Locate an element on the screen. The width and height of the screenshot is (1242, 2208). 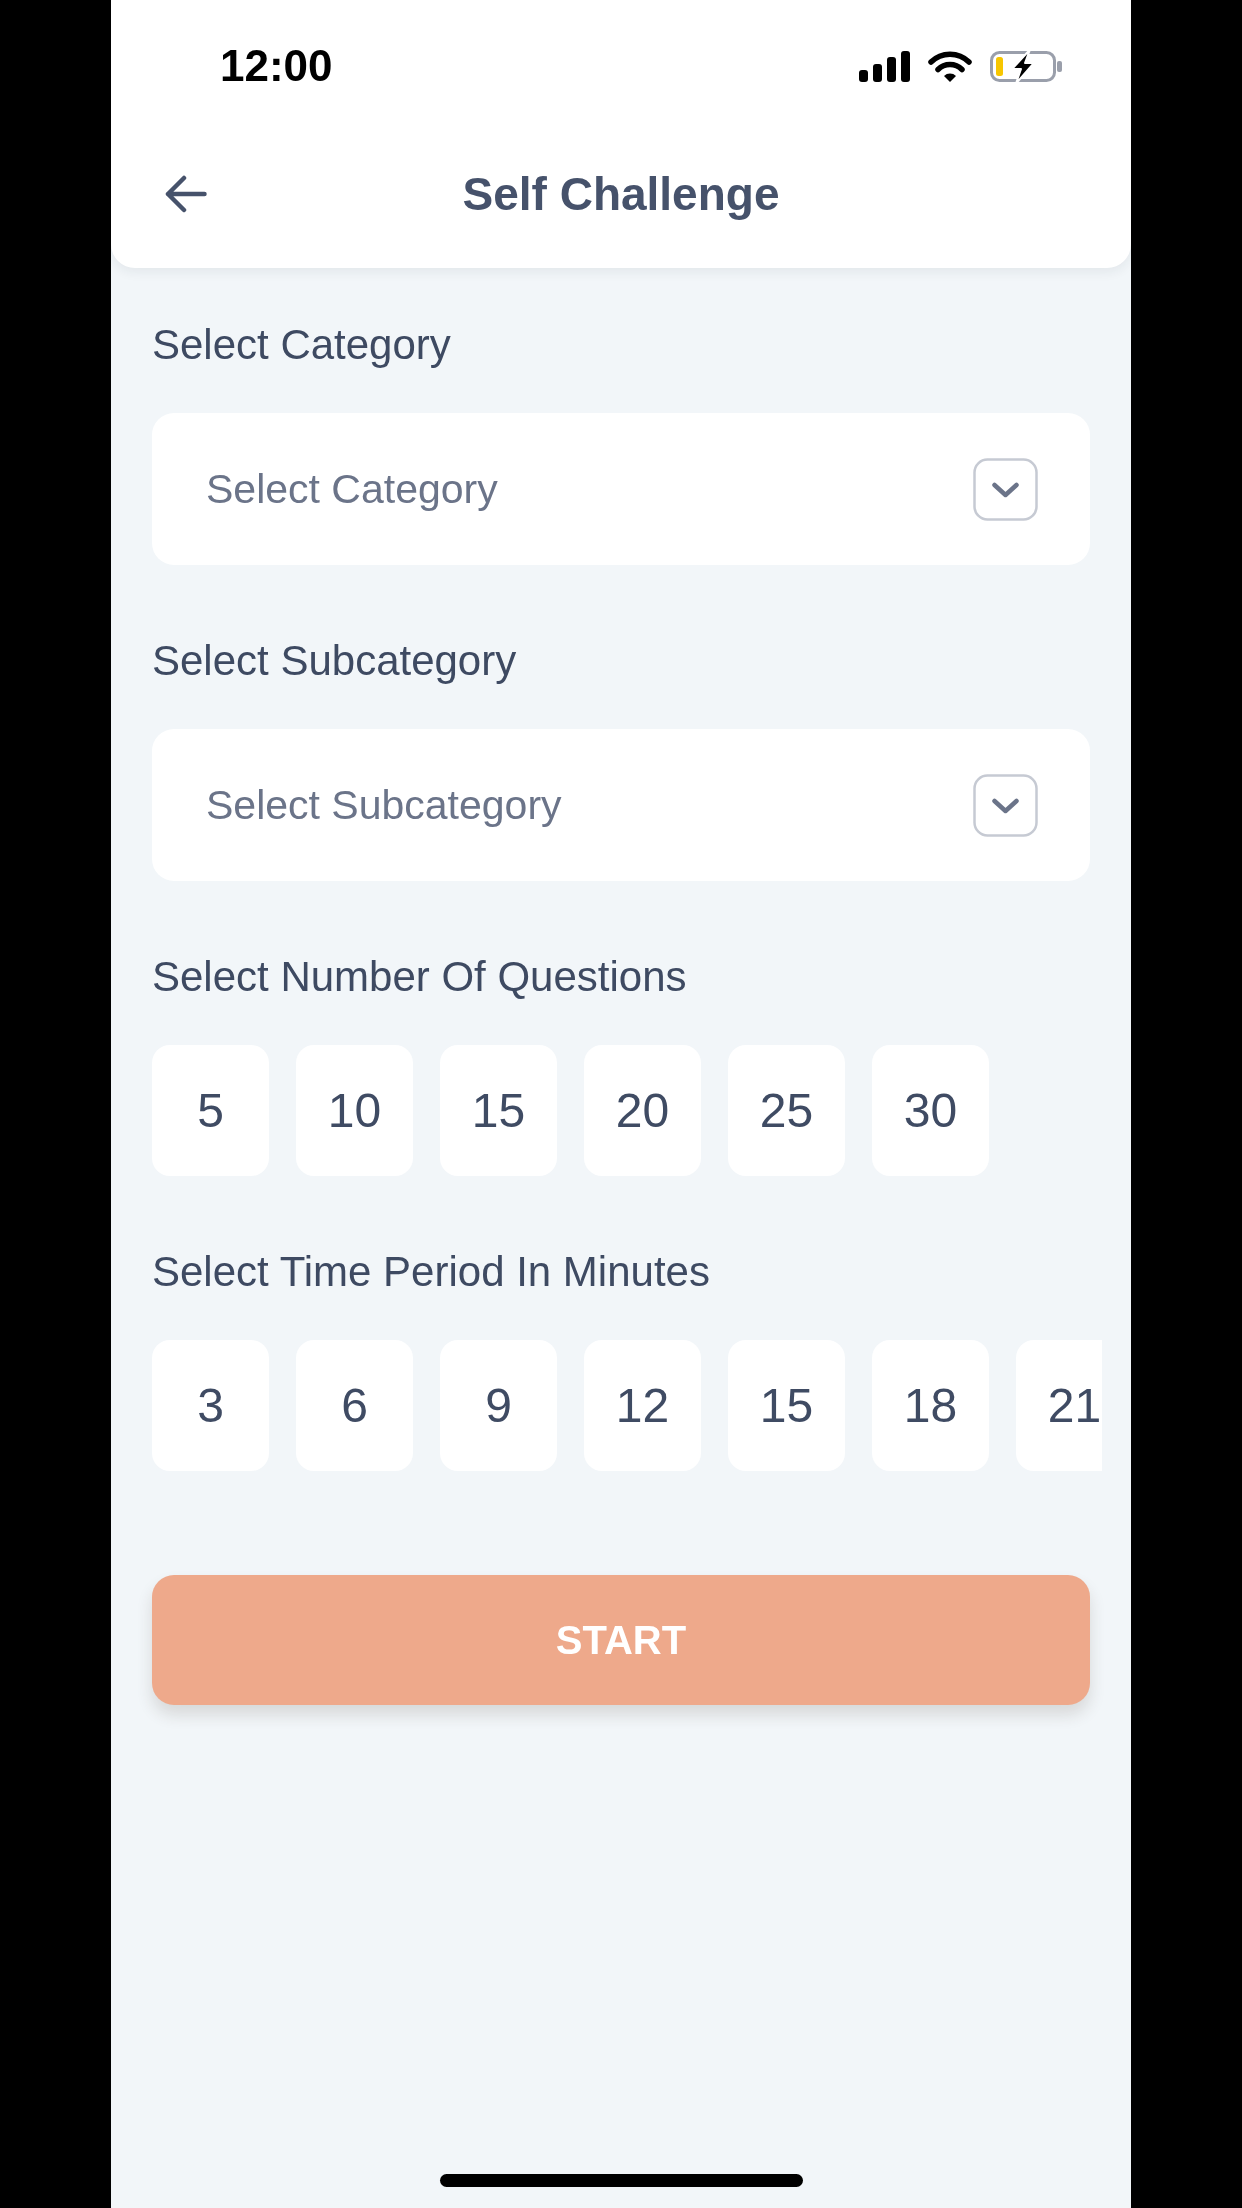
field-label: Select Subcategory is located at coordinates (335, 661).